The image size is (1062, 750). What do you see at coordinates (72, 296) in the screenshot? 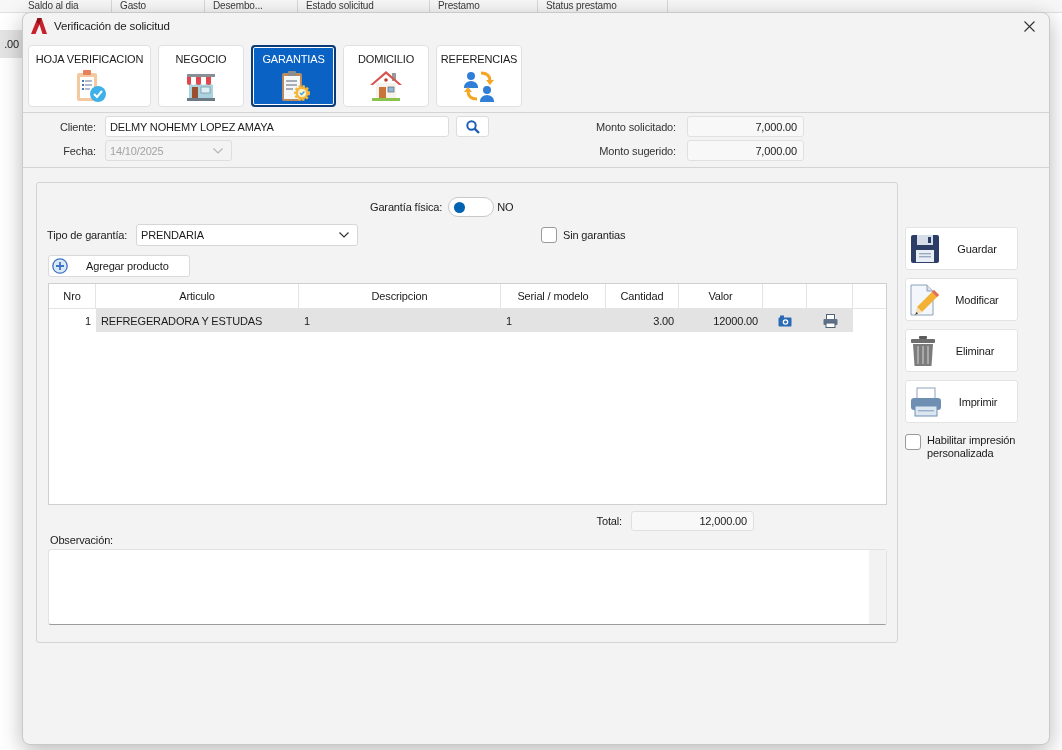
I see `column-header: Nro` at bounding box center [72, 296].